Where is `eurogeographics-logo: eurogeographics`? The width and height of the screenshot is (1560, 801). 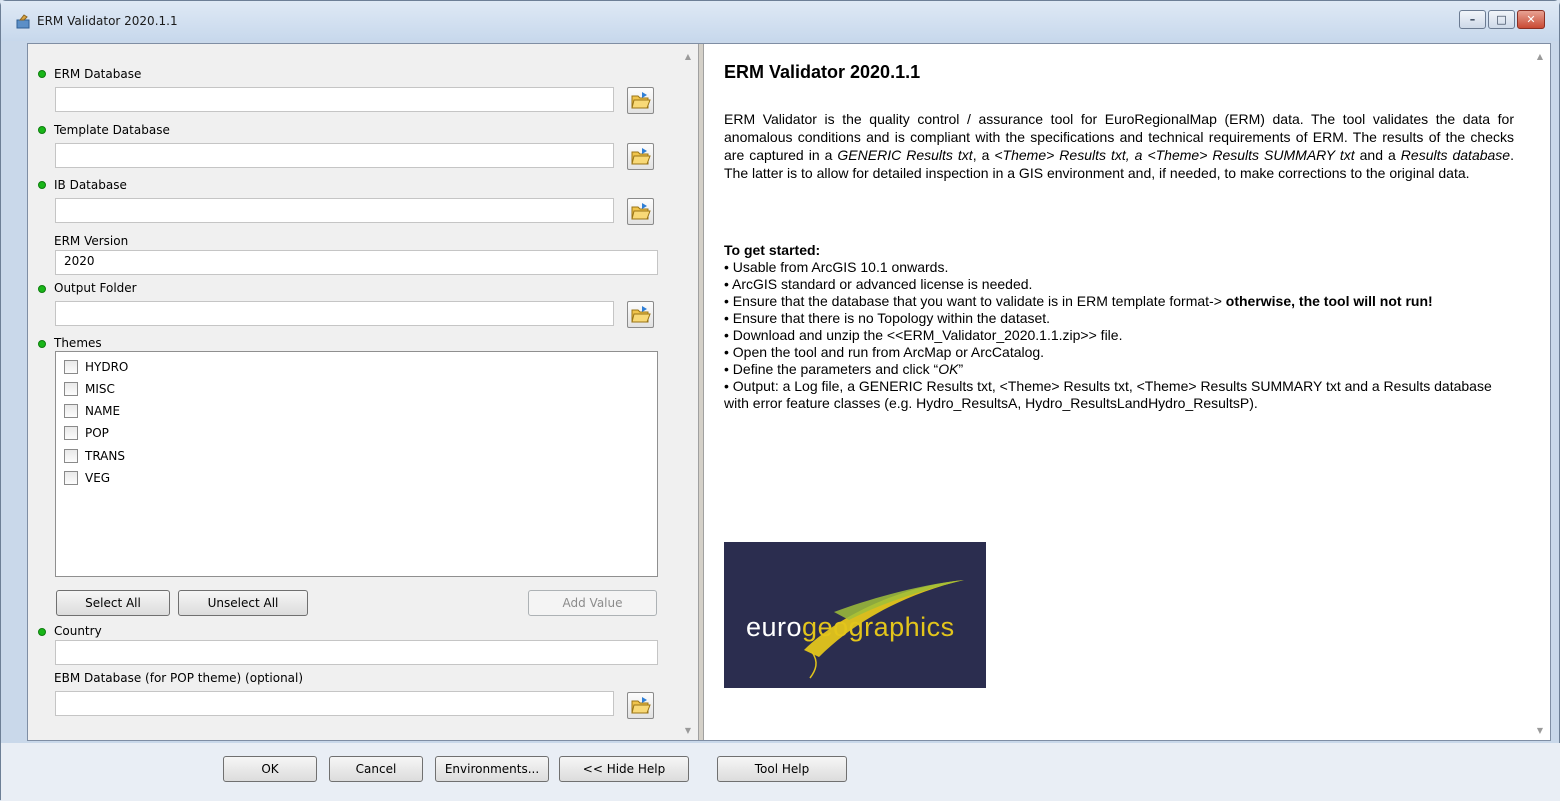 eurogeographics-logo: eurogeographics is located at coordinates (855, 615).